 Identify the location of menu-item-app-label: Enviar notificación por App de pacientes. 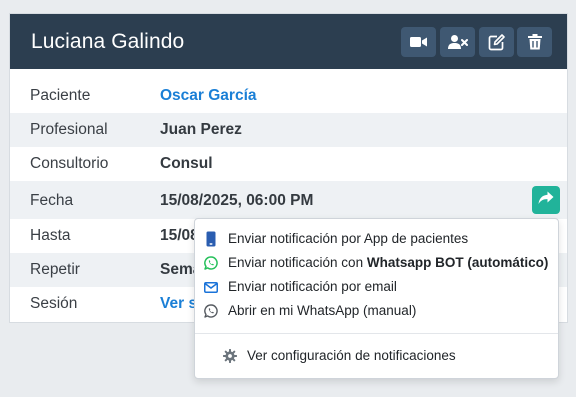
(348, 238).